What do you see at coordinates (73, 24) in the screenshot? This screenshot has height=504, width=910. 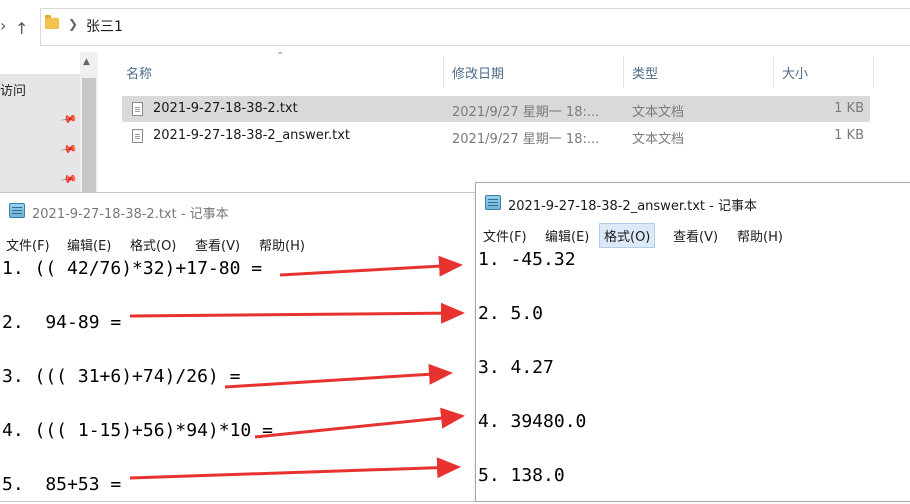 I see `chevron-right-icon: ❯` at bounding box center [73, 24].